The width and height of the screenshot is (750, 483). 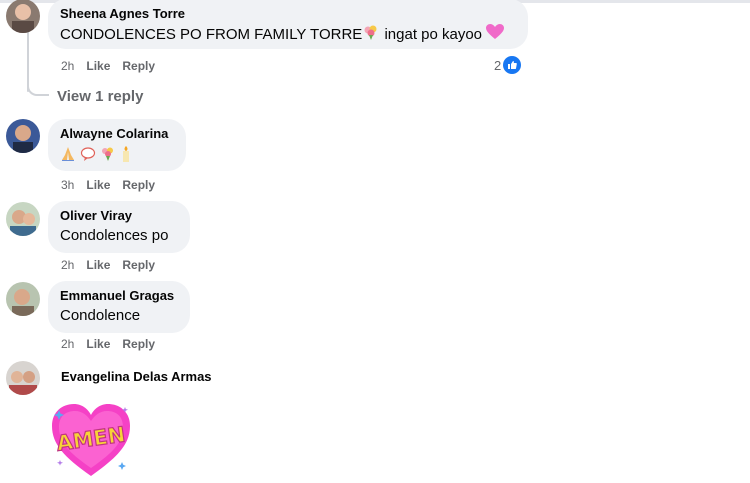 I want to click on comment-bubble: Oliver Viray Condolences po, so click(x=119, y=227).